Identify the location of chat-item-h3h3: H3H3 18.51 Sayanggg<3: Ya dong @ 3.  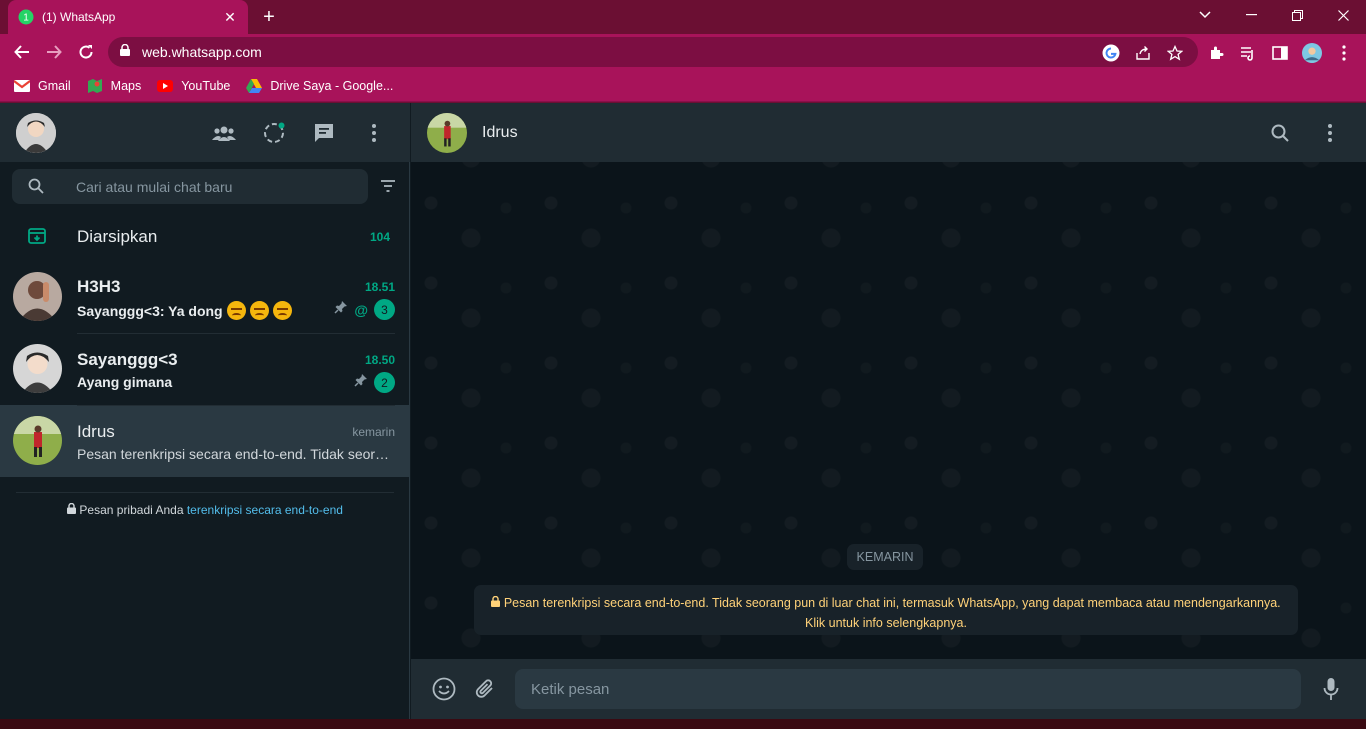
(205, 297).